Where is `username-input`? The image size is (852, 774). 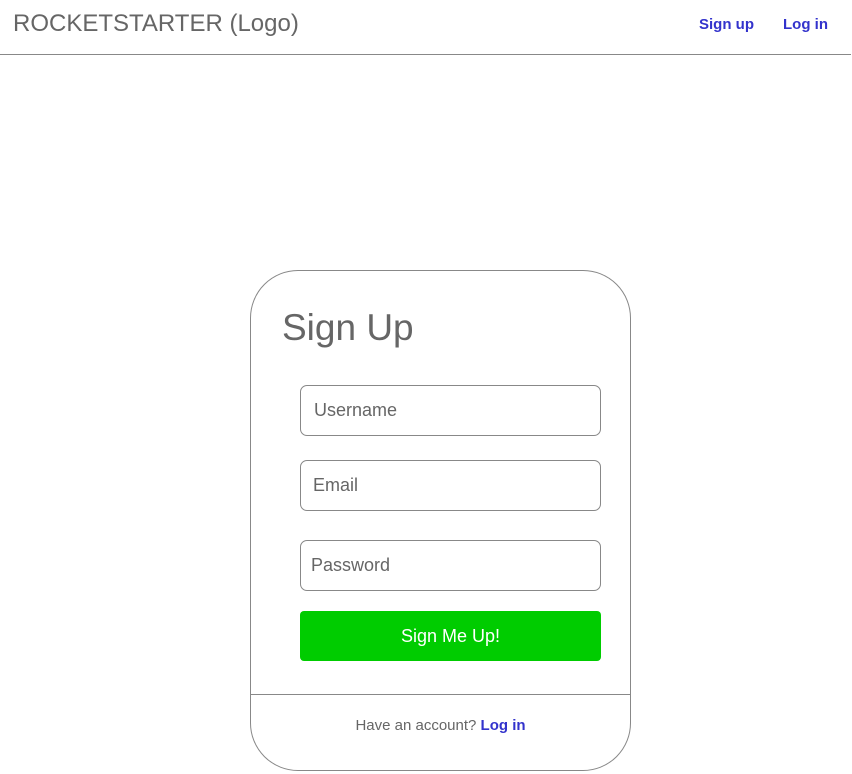 username-input is located at coordinates (450, 410).